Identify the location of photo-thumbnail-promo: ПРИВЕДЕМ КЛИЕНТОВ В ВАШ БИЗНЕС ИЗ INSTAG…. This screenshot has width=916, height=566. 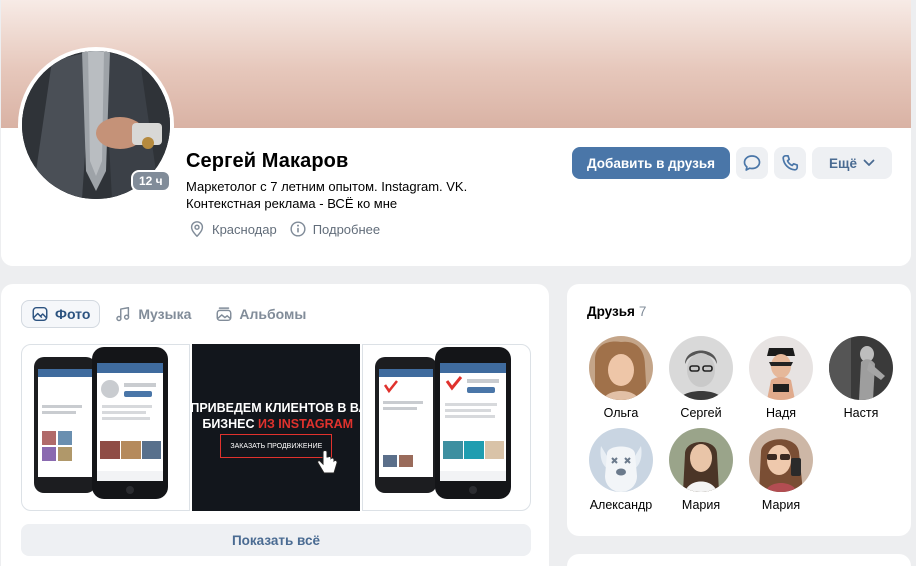
(276, 427).